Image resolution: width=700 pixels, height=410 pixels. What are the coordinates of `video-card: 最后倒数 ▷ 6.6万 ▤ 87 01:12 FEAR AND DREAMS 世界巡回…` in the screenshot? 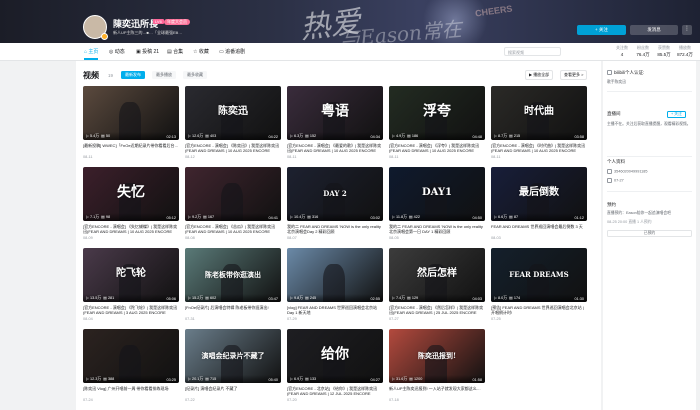 It's located at (539, 203).